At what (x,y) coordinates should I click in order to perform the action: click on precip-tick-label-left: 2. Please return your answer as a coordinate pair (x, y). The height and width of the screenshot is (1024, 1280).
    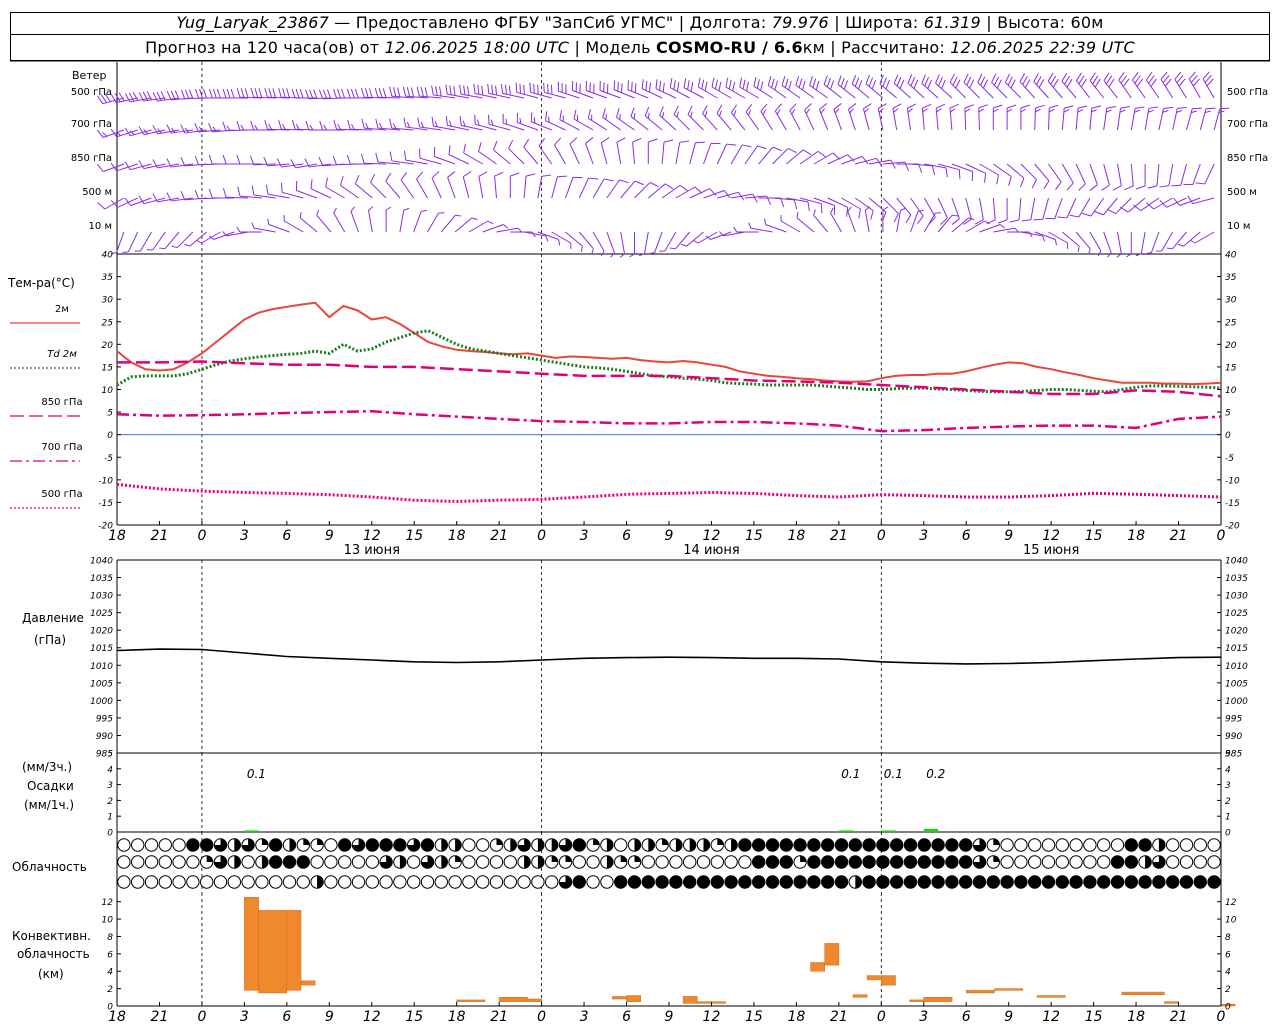
    Looking at the image, I should click on (110, 802).